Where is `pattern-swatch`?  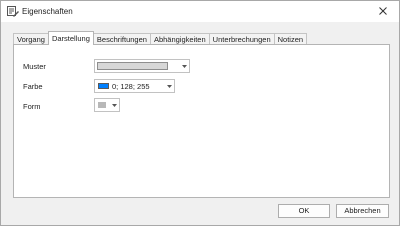 pattern-swatch is located at coordinates (132, 66).